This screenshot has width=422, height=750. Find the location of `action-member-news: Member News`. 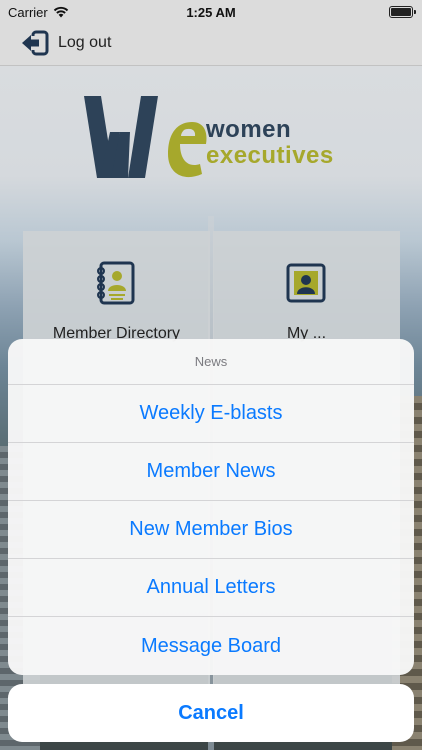

action-member-news: Member News is located at coordinates (211, 472).